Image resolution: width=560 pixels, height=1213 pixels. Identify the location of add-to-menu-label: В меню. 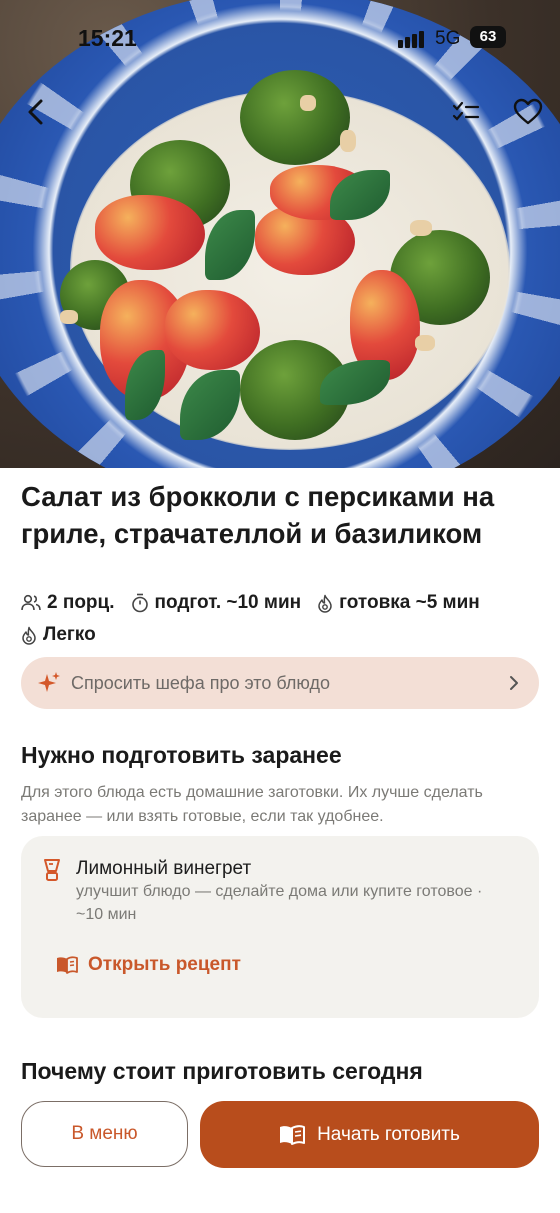
(104, 1133).